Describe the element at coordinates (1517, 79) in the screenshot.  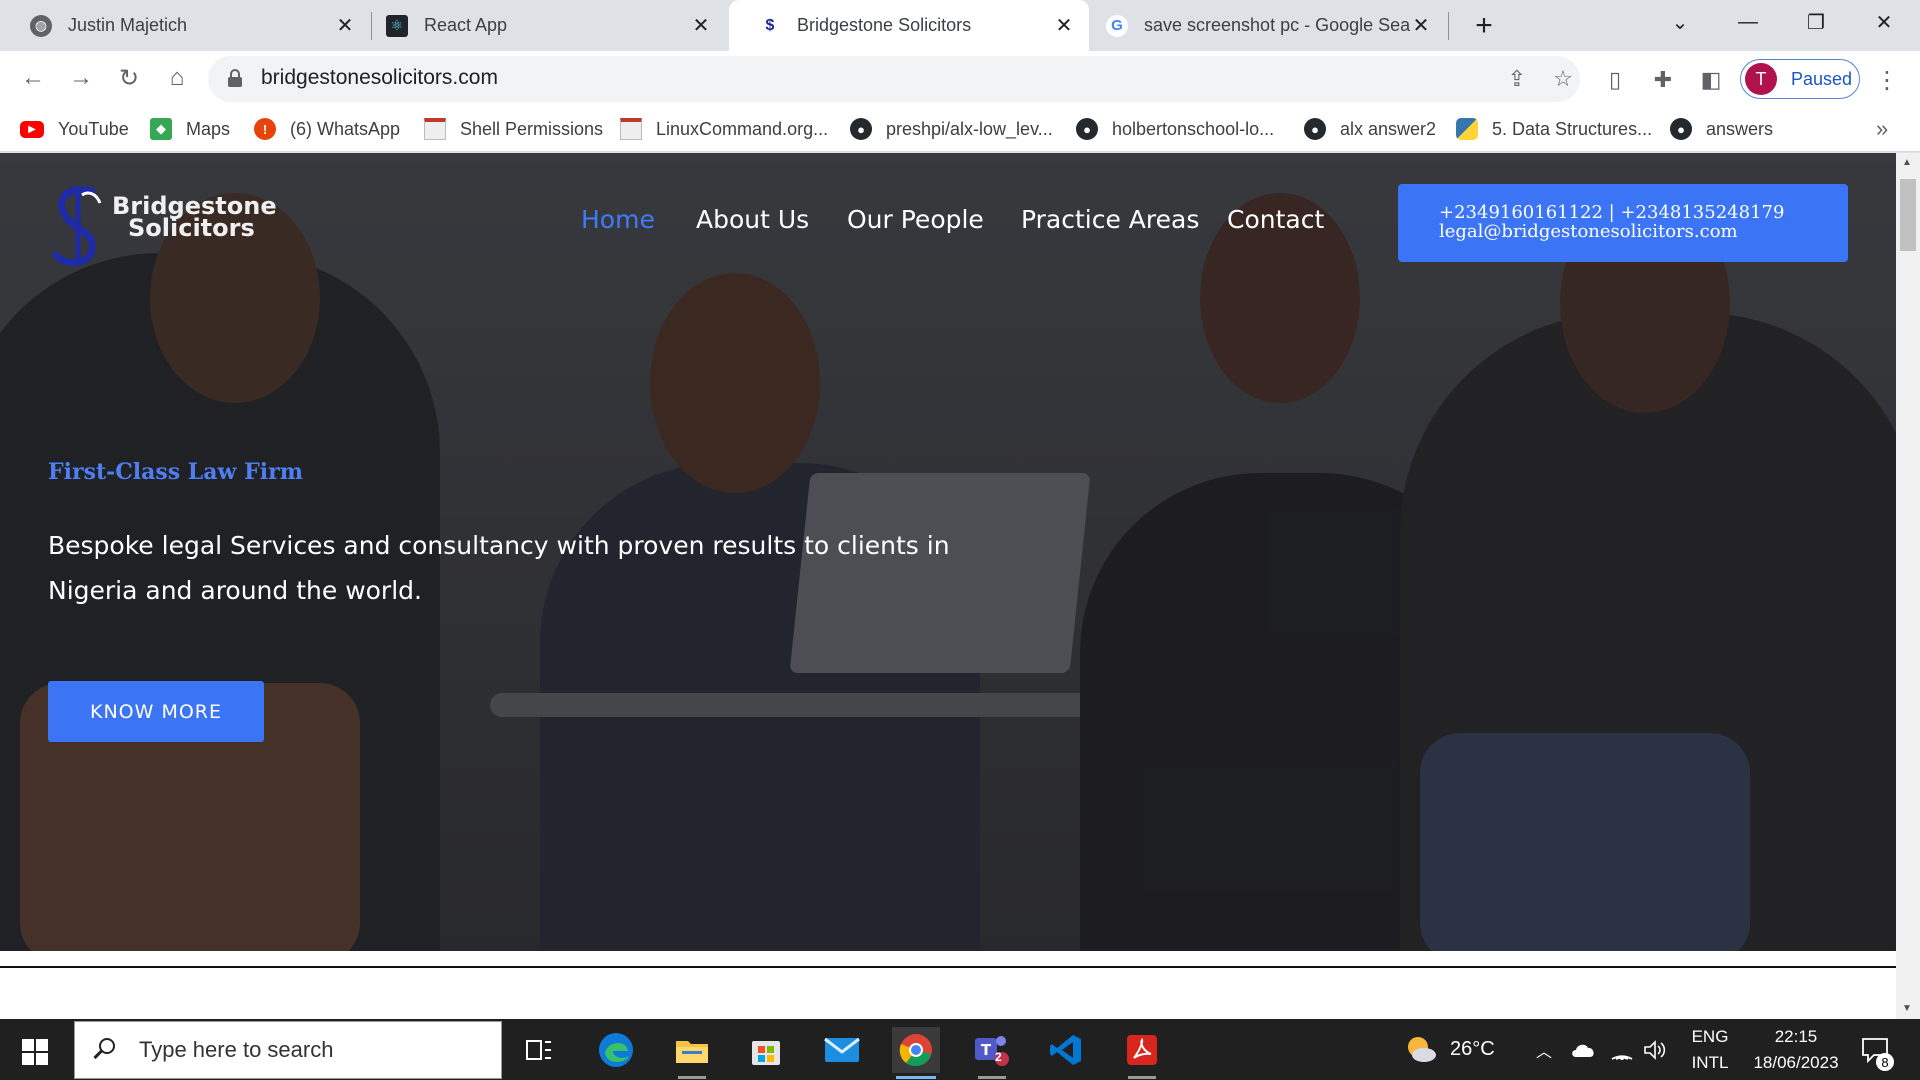
I see `share-icon: ⇪` at that location.